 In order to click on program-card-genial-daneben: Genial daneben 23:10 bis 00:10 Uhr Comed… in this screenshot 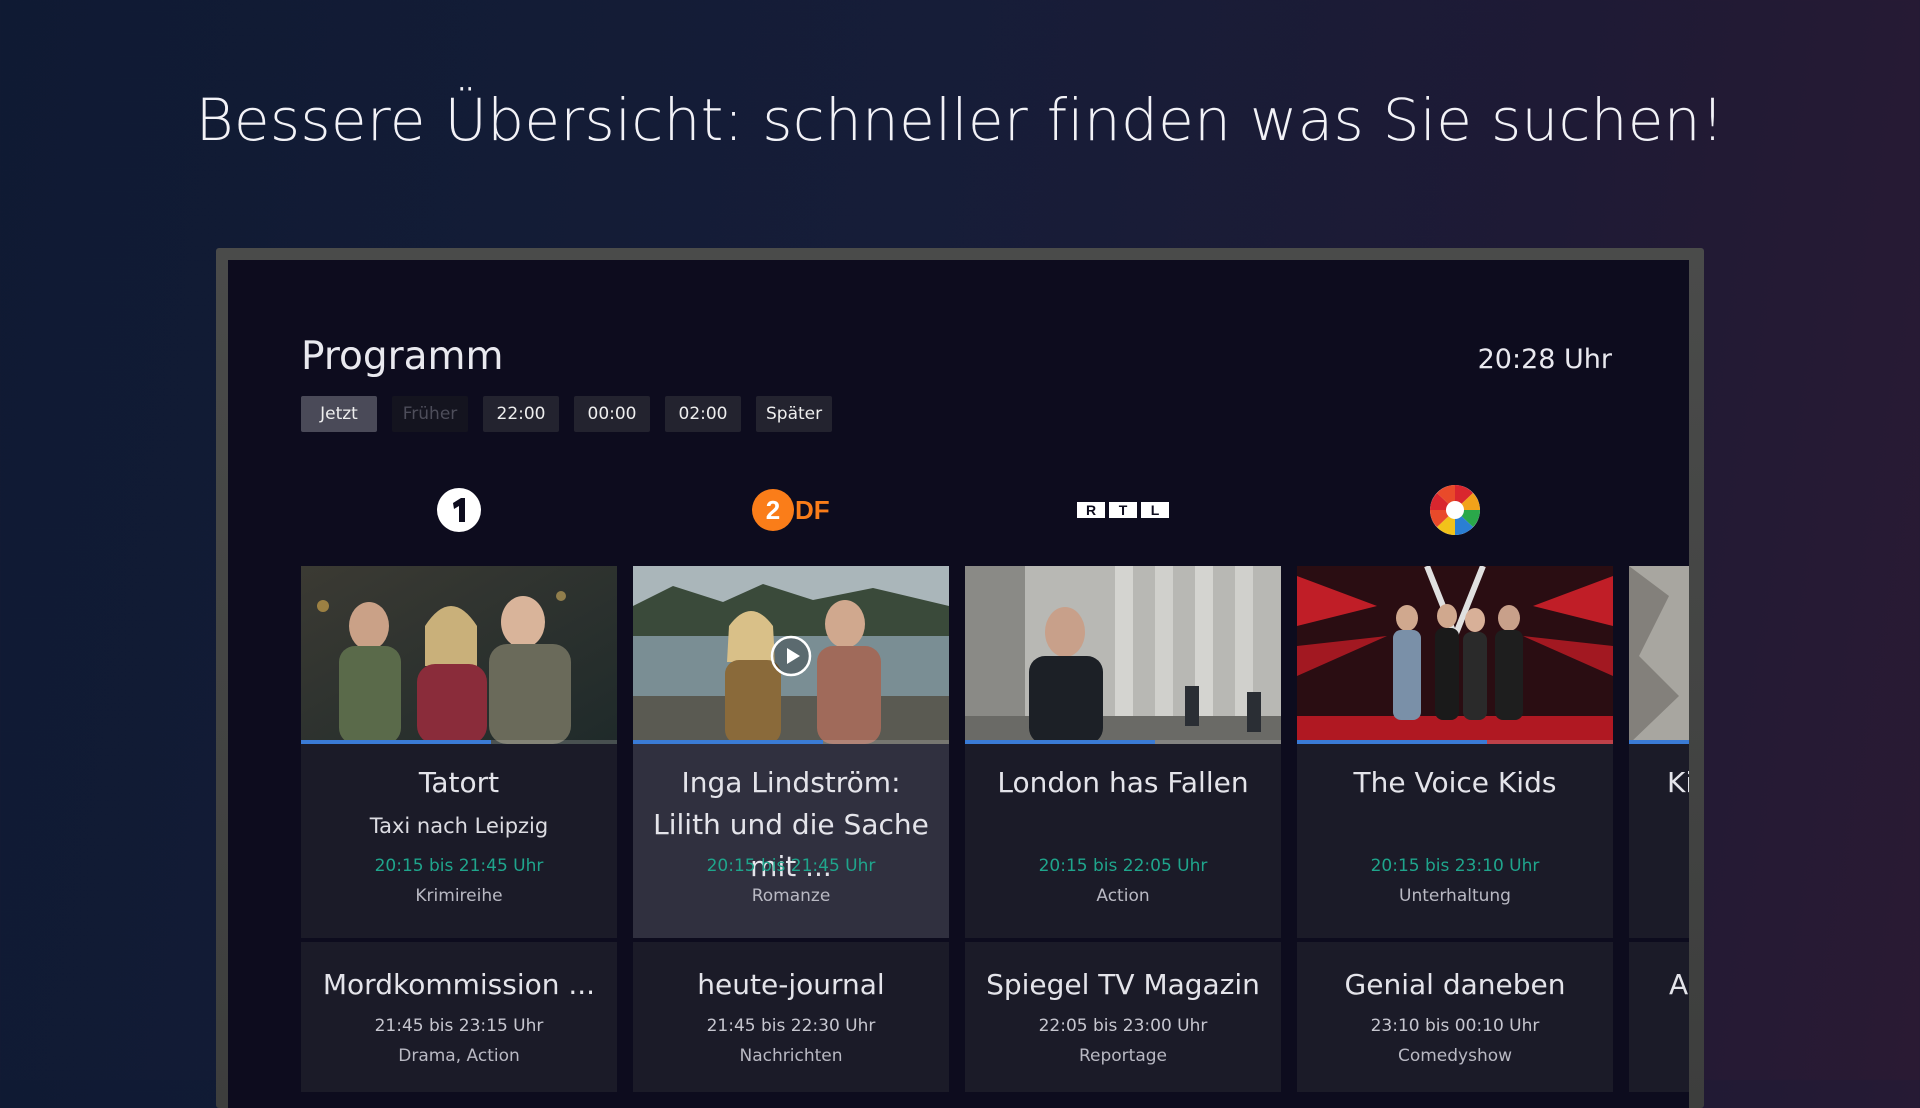, I will do `click(1455, 1017)`.